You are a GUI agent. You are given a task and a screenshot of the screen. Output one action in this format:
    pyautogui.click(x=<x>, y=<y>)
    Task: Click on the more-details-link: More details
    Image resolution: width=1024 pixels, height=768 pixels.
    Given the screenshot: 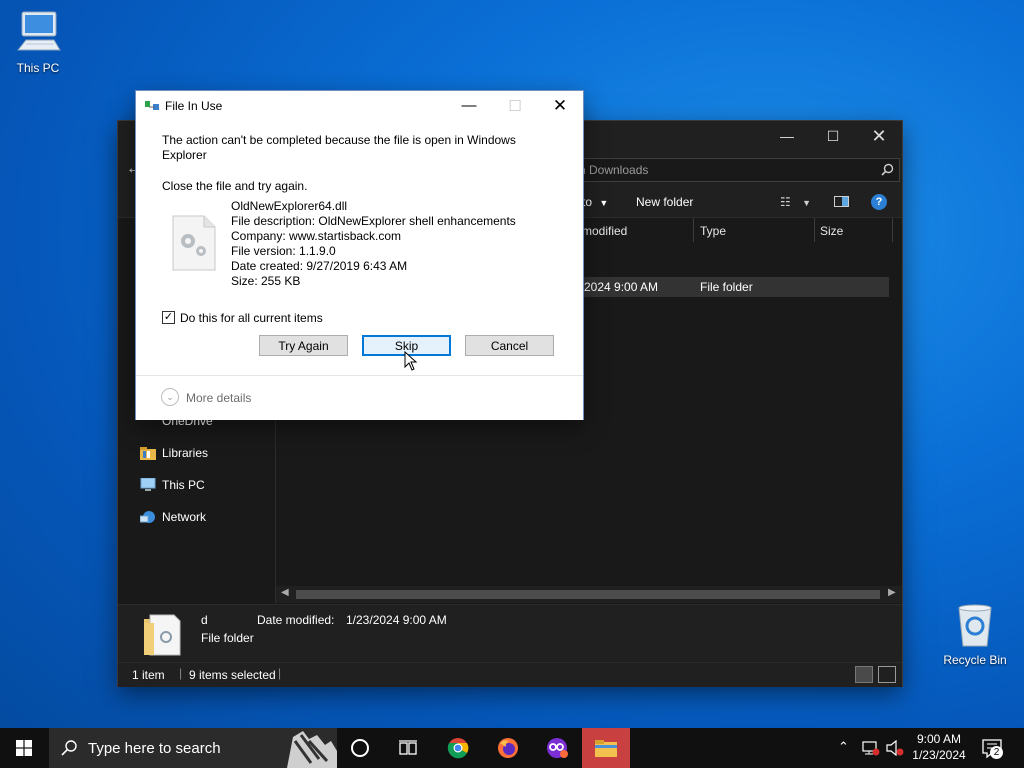 What is the action you would take?
    pyautogui.click(x=218, y=398)
    